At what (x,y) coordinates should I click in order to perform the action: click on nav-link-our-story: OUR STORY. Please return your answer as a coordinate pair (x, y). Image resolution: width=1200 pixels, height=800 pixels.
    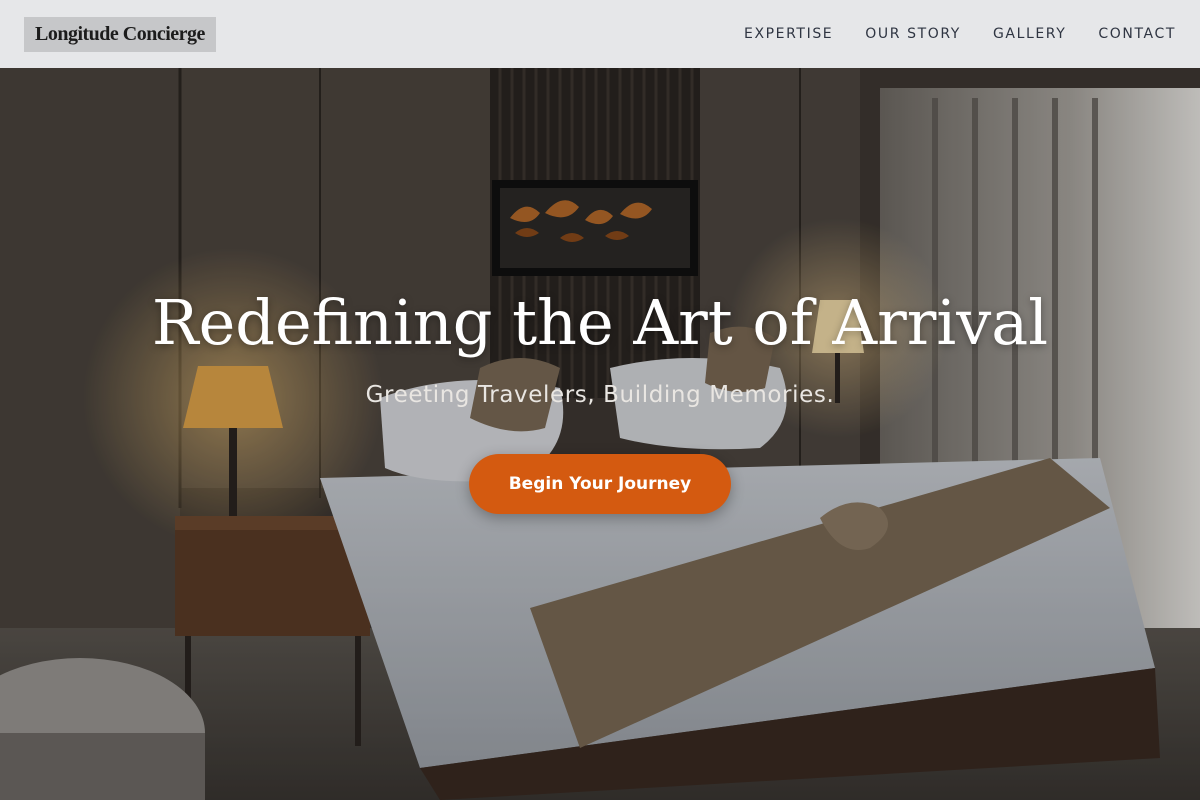
    Looking at the image, I should click on (913, 34).